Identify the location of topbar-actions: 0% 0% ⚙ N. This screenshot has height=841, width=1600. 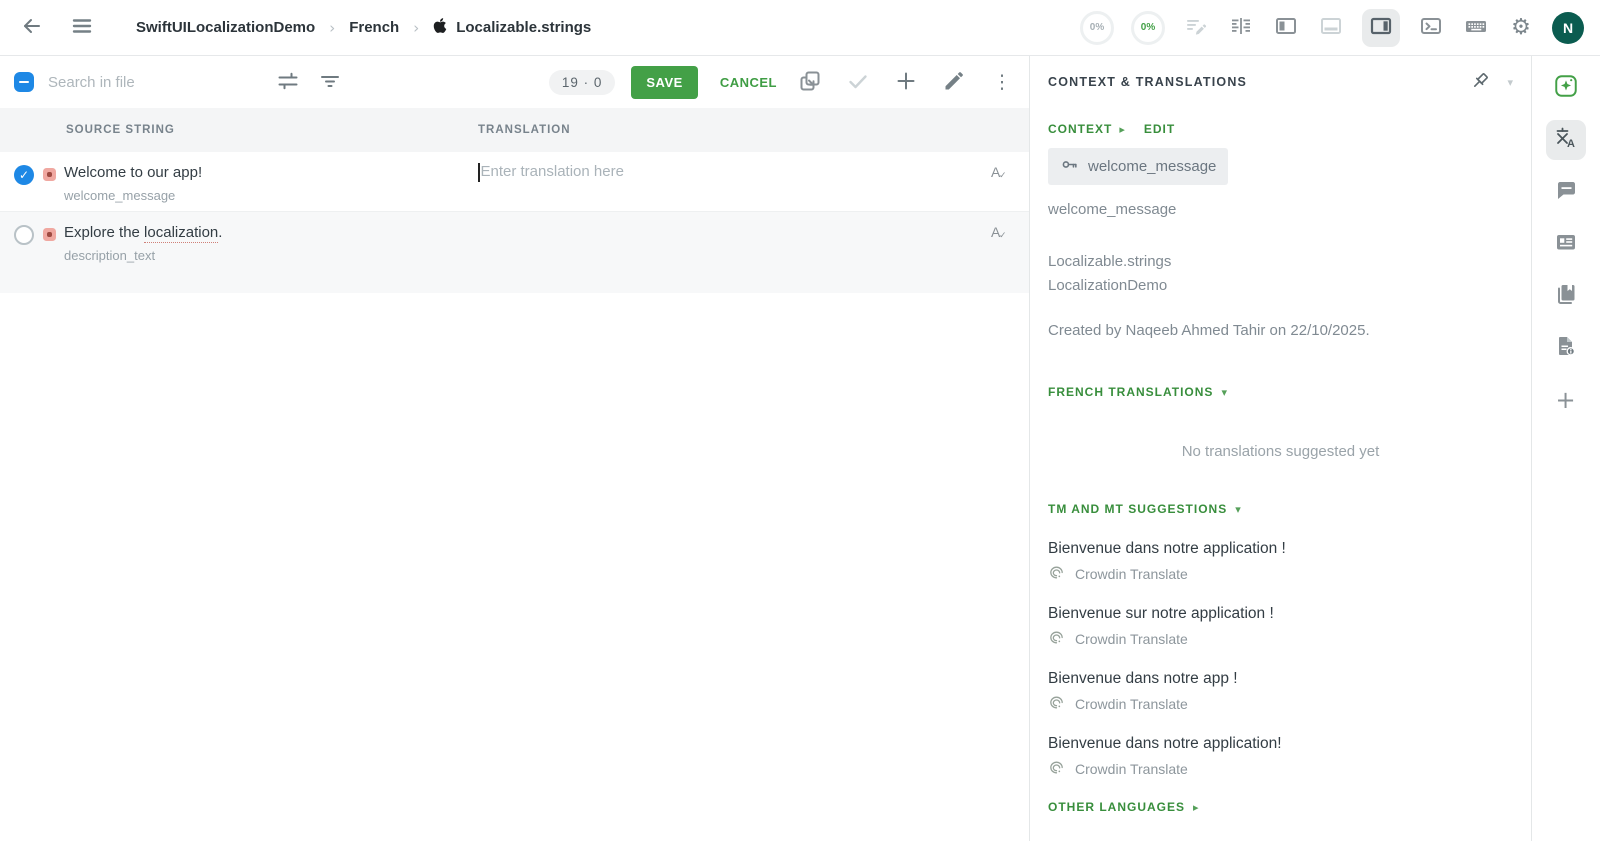
(1332, 27).